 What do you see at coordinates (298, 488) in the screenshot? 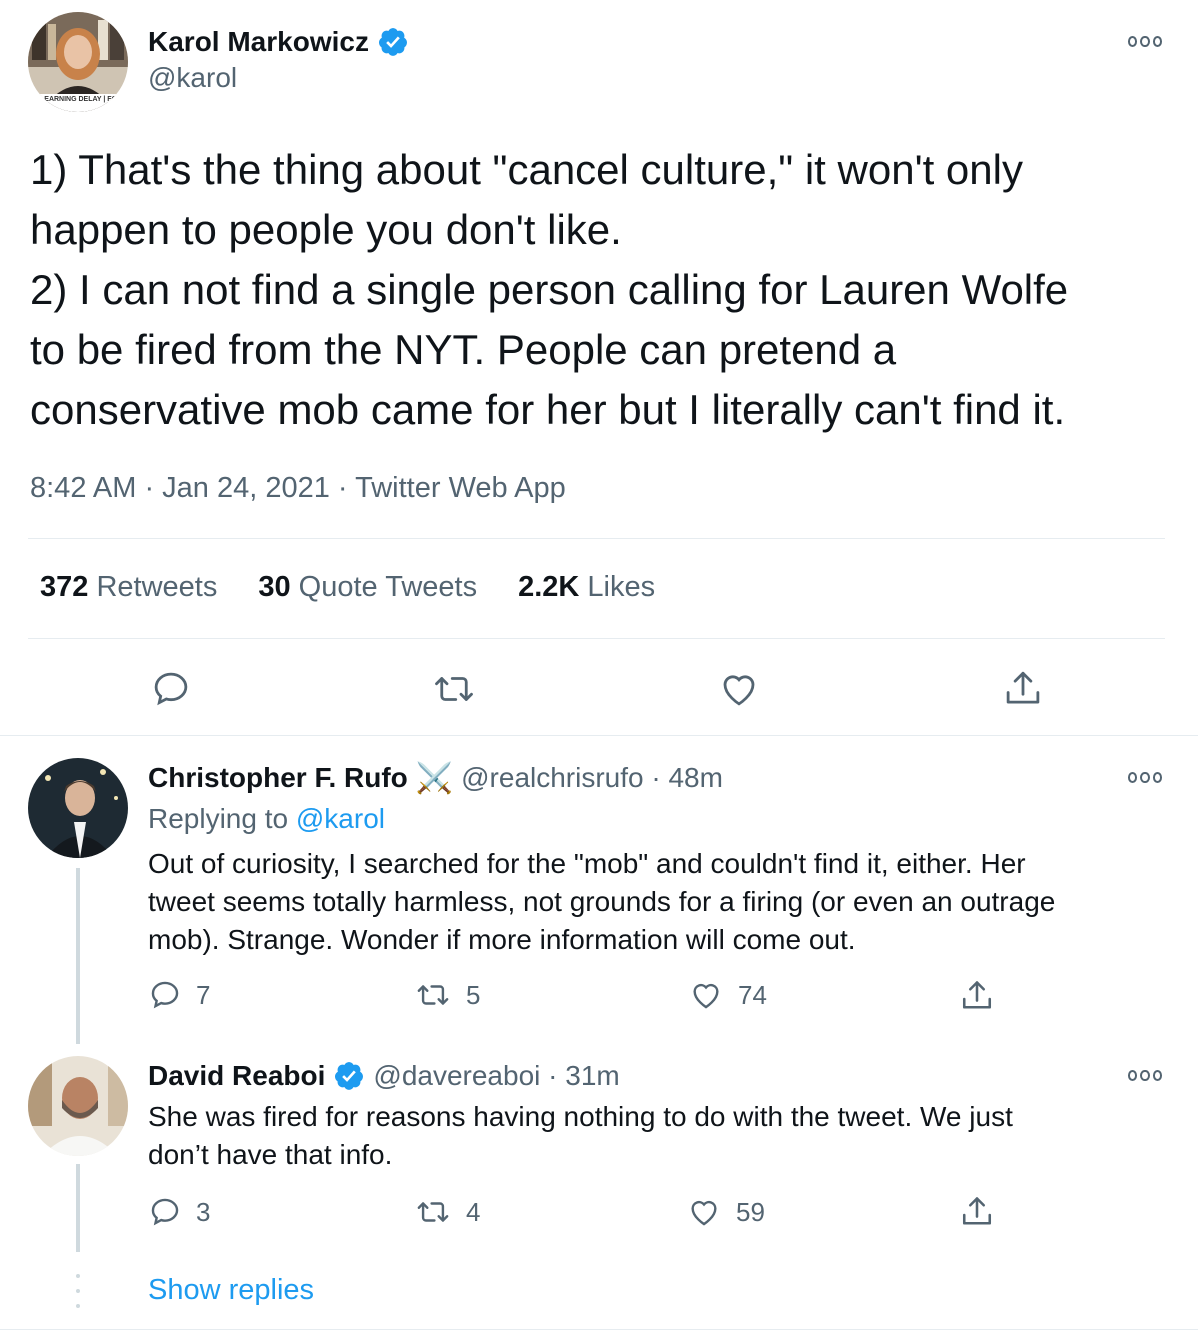
I see `tweet-meta: 8:42 AM · Jan 24, 2021 · Twitter Web App` at bounding box center [298, 488].